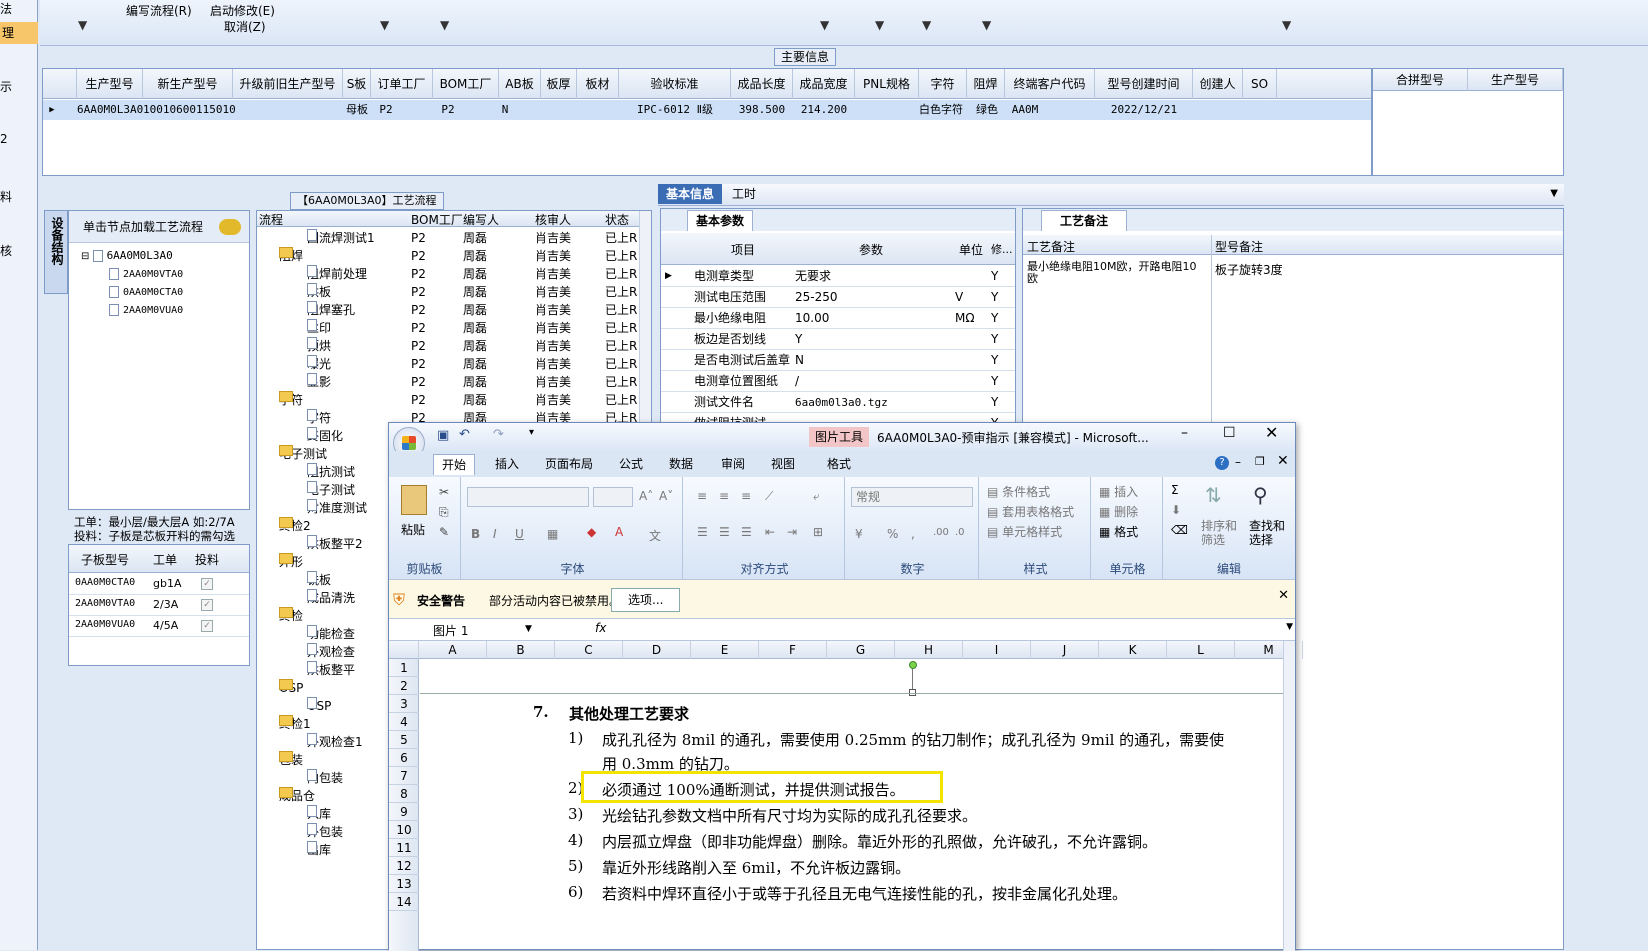 The image size is (1648, 951). Describe the element at coordinates (1176, 510) in the screenshot. I see `fill-icon: ⬇` at that location.